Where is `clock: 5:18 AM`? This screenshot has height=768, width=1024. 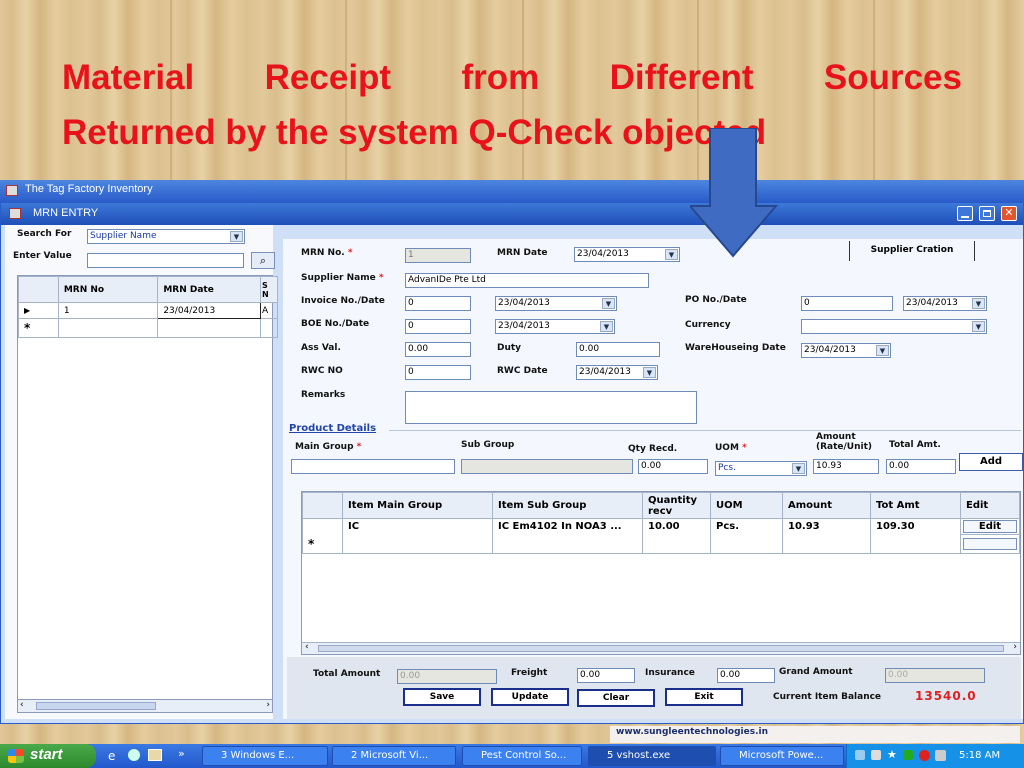 clock: 5:18 AM is located at coordinates (979, 755).